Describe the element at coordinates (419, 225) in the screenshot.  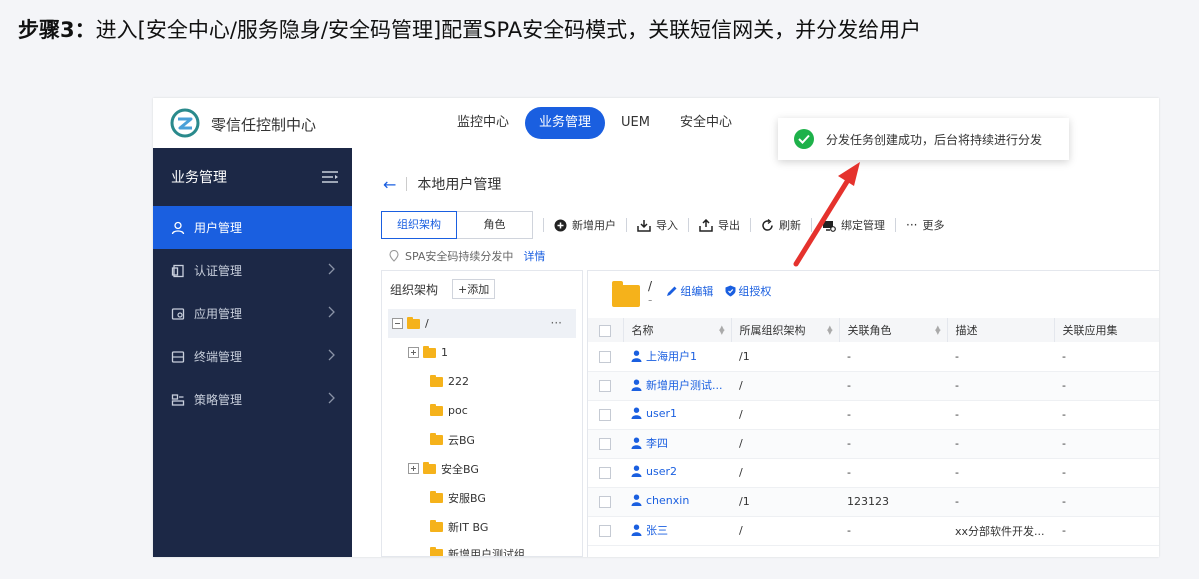
I see `tab-org-structure: 组织架构` at that location.